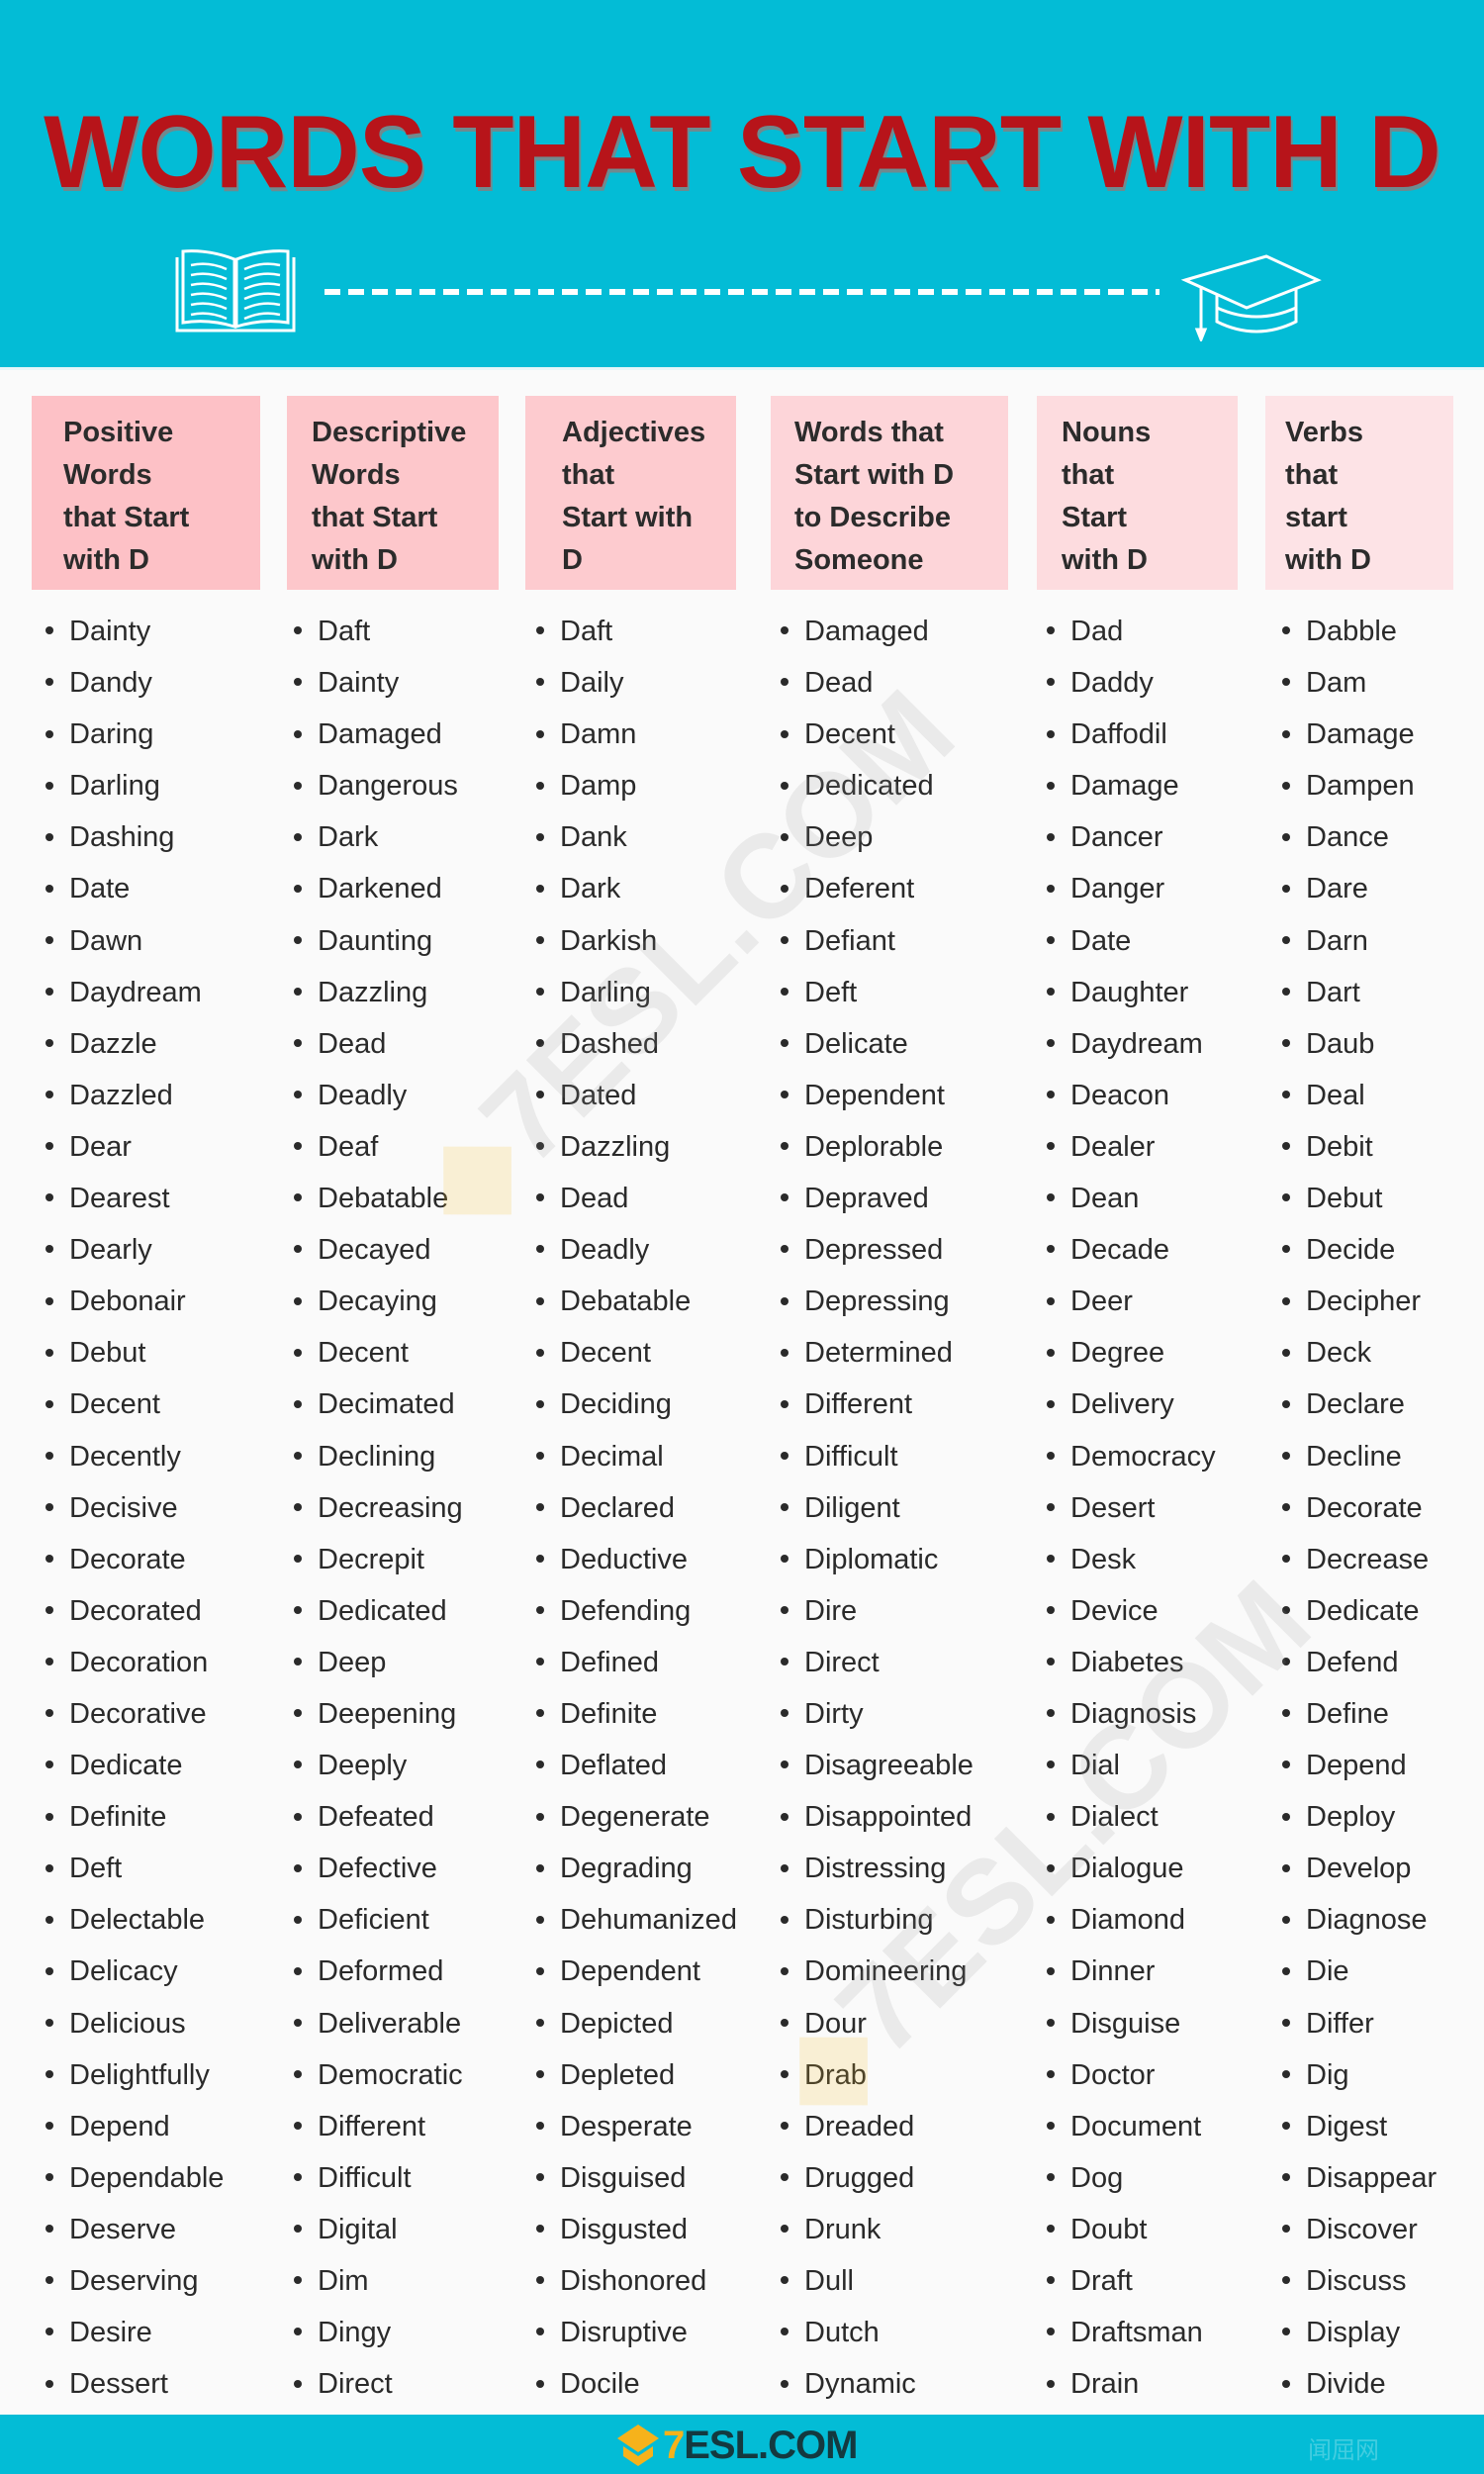  What do you see at coordinates (1347, 838) in the screenshot?
I see `word-text: Dance` at bounding box center [1347, 838].